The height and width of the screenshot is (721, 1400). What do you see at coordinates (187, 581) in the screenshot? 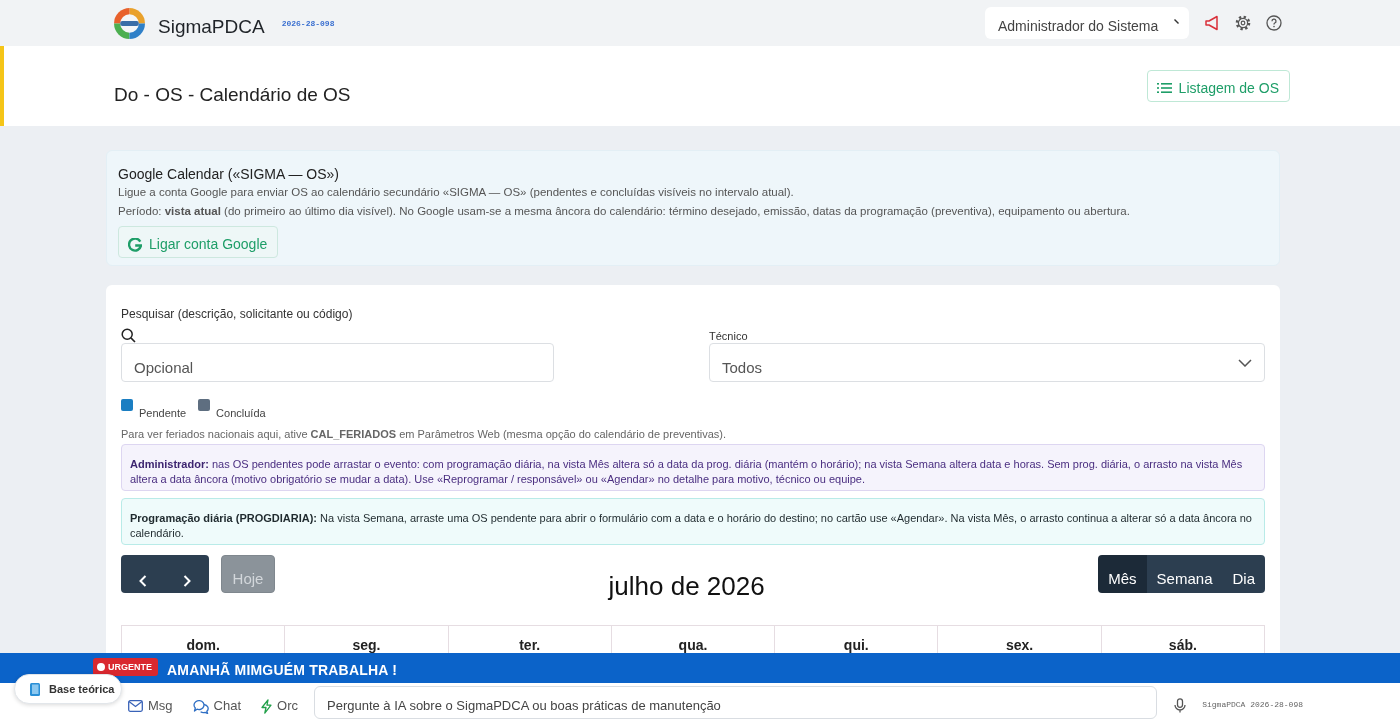
I see `chevron-right-icon` at bounding box center [187, 581].